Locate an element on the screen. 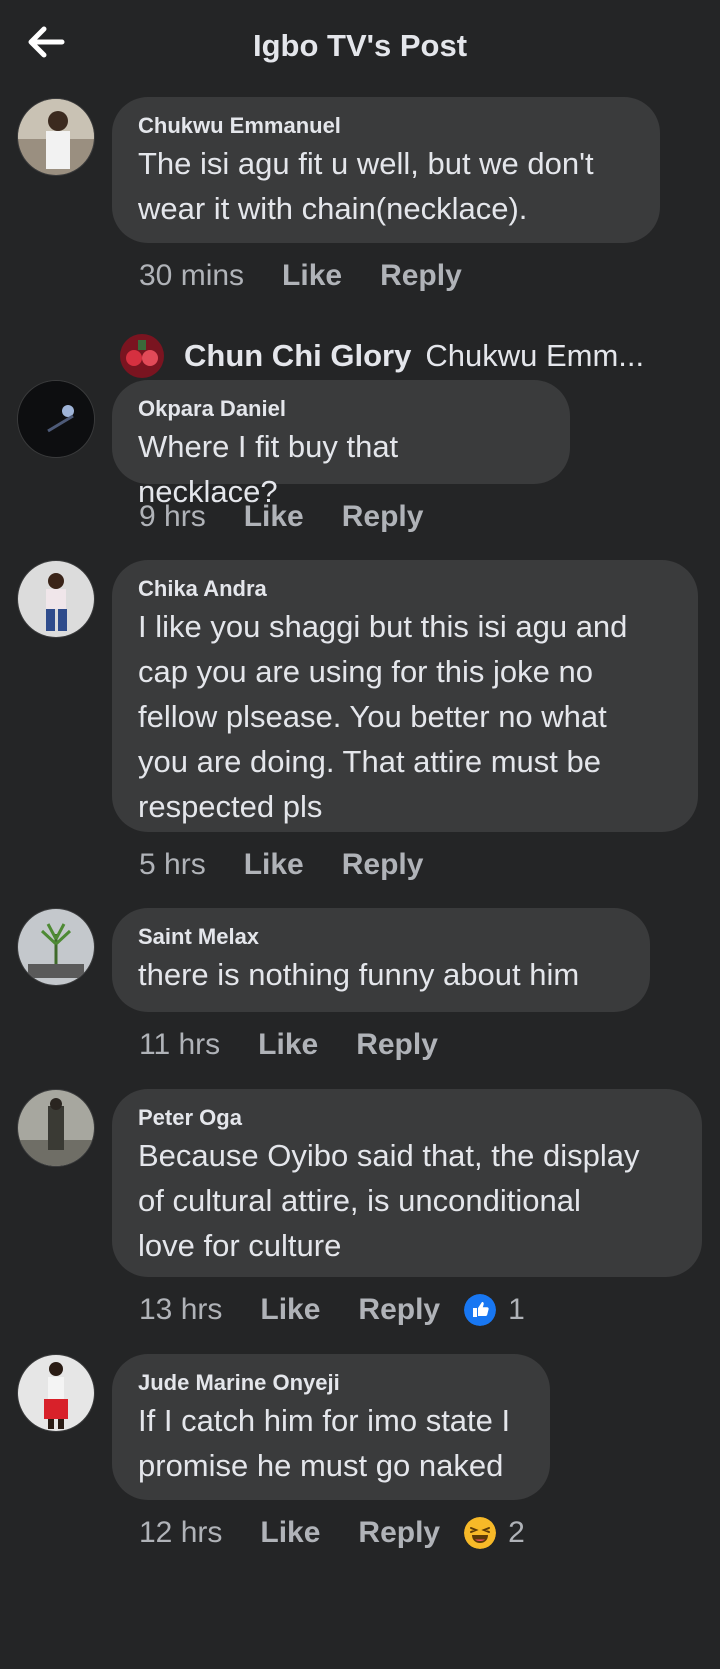 The width and height of the screenshot is (720, 1669). laughing-emoji-icon is located at coordinates (480, 1533).